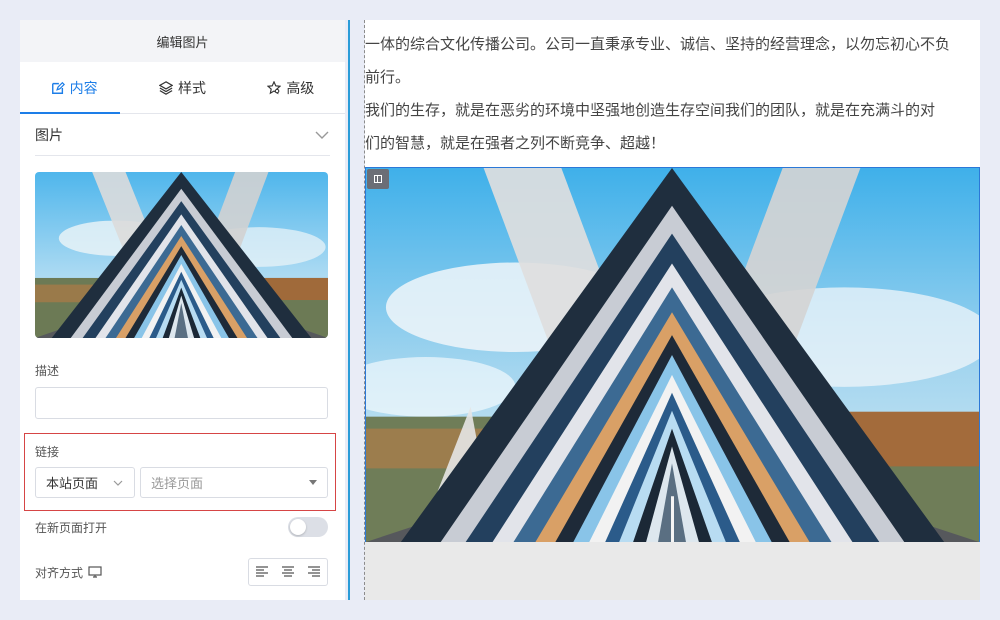  Describe the element at coordinates (181, 403) in the screenshot. I see `description-input` at that location.